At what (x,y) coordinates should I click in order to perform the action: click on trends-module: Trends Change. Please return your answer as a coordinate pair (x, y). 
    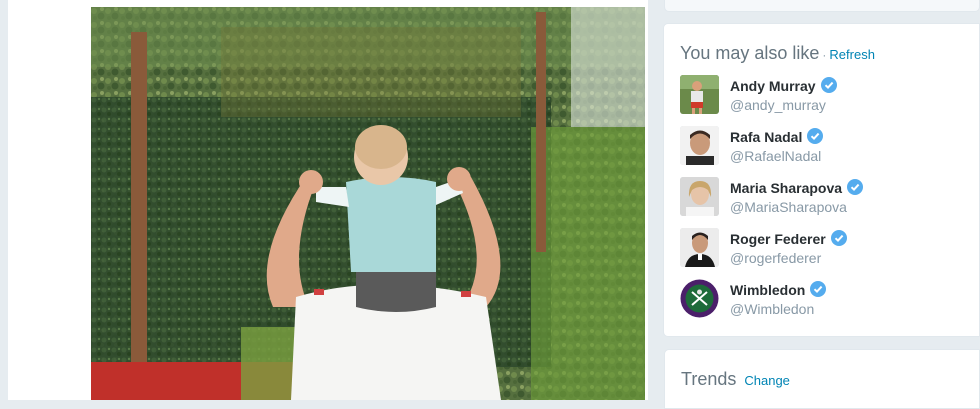
    Looking at the image, I should click on (822, 379).